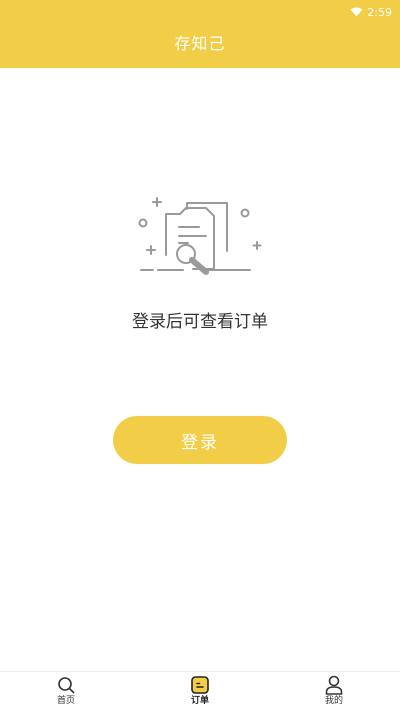  Describe the element at coordinates (66, 685) in the screenshot. I see `search-icon` at that location.